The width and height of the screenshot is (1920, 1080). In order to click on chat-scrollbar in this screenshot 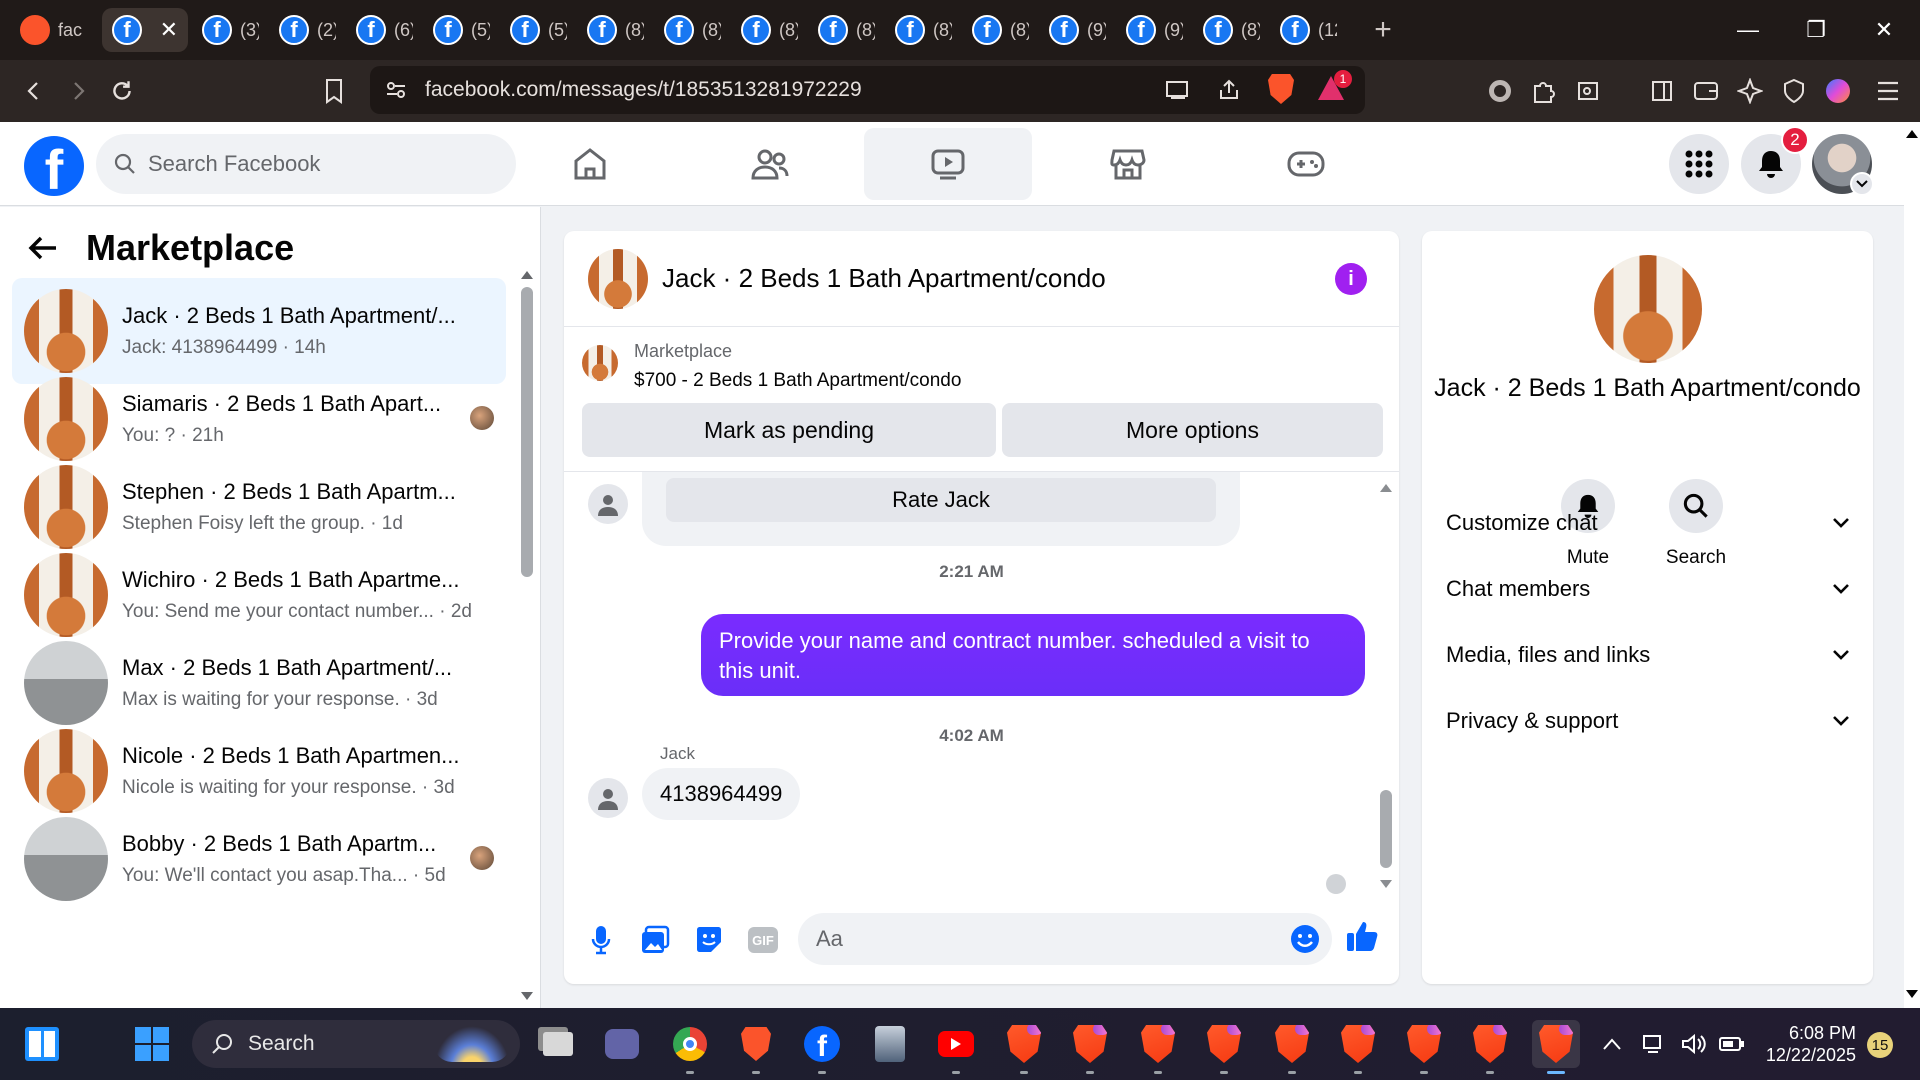, I will do `click(1386, 829)`.